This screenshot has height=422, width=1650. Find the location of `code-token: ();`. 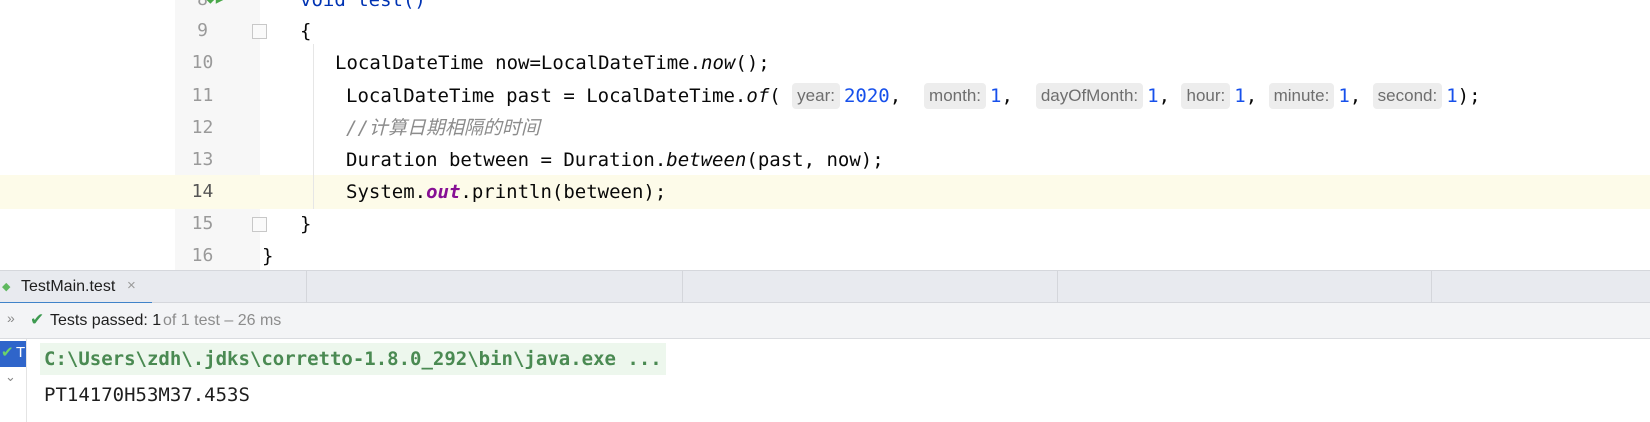

code-token: (); is located at coordinates (752, 63).